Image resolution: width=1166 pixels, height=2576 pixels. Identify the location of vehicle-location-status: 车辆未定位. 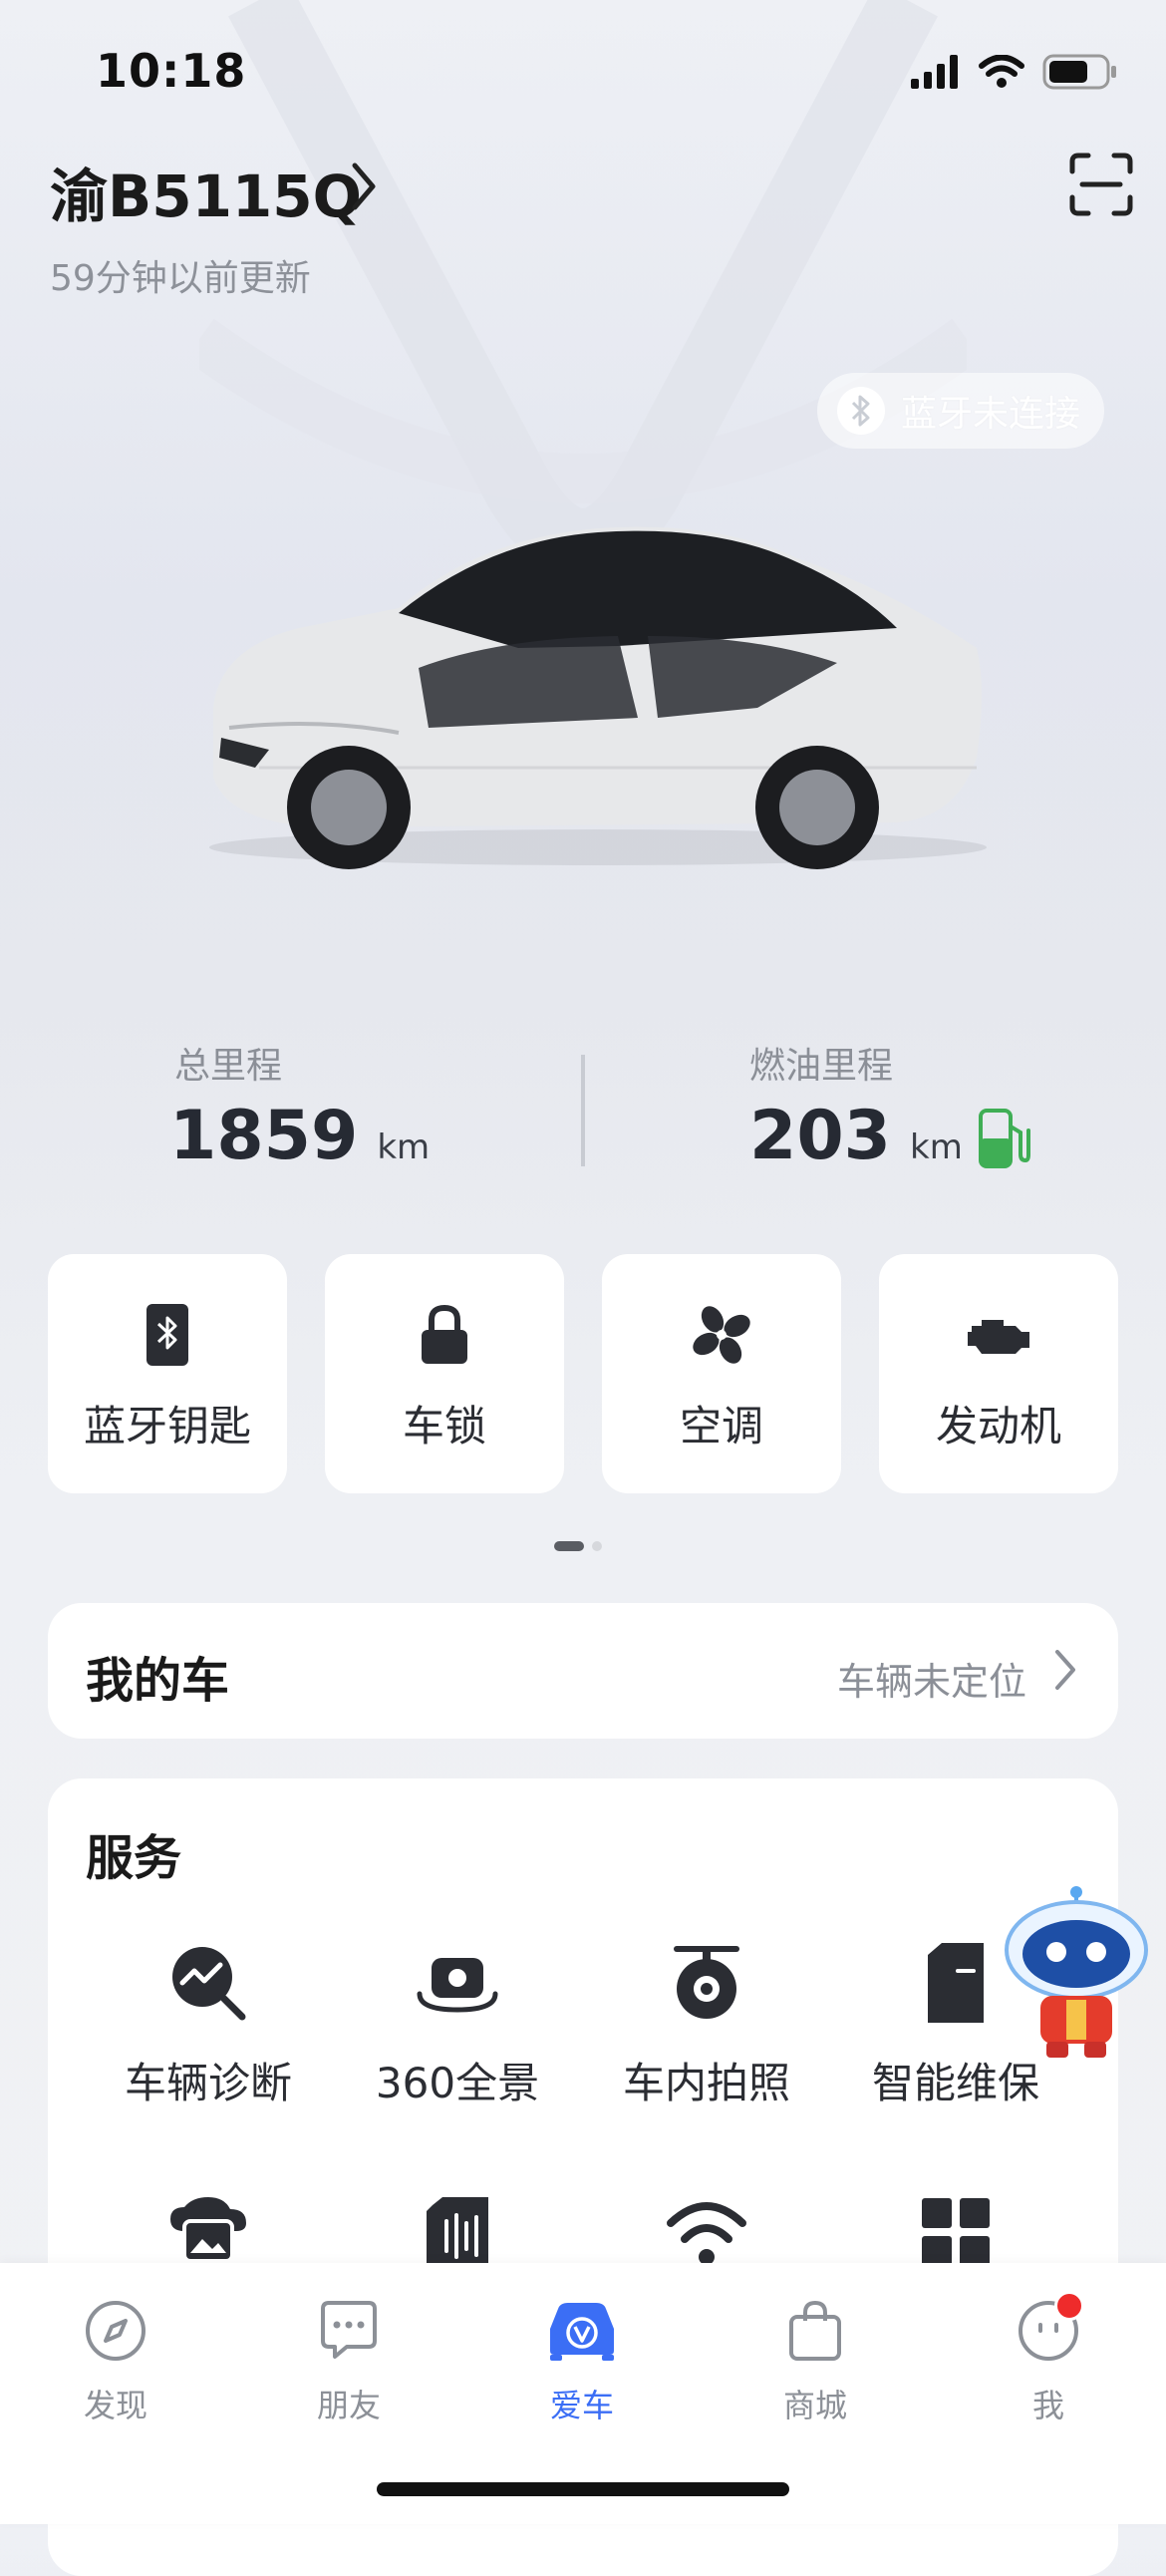
(931, 1682).